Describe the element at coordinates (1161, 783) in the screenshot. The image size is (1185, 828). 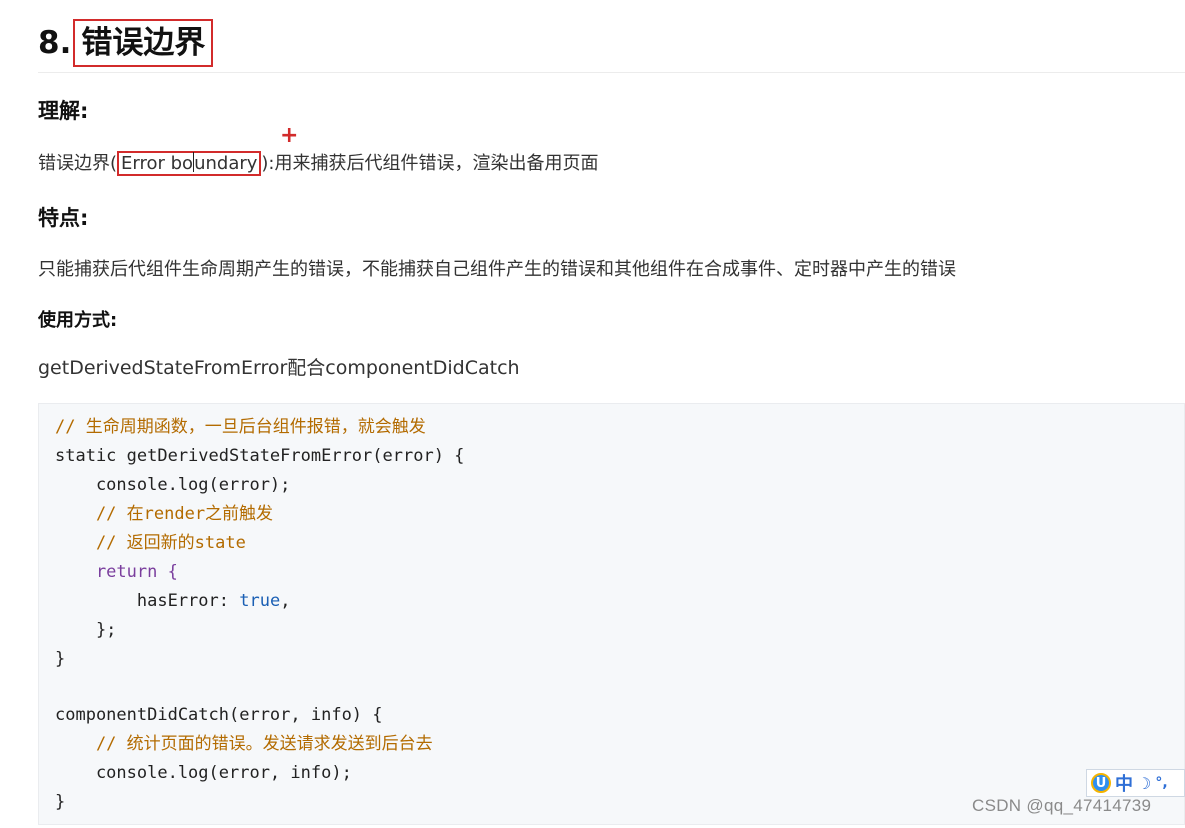
I see `ime-punctuation-toggle: °,` at that location.